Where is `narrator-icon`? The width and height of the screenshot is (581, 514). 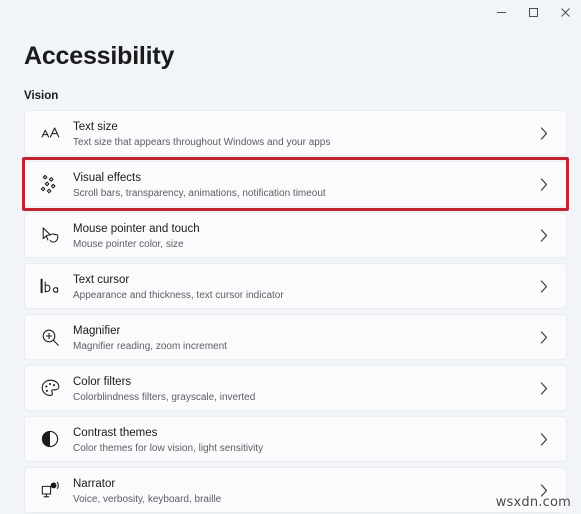 narrator-icon is located at coordinates (50, 490).